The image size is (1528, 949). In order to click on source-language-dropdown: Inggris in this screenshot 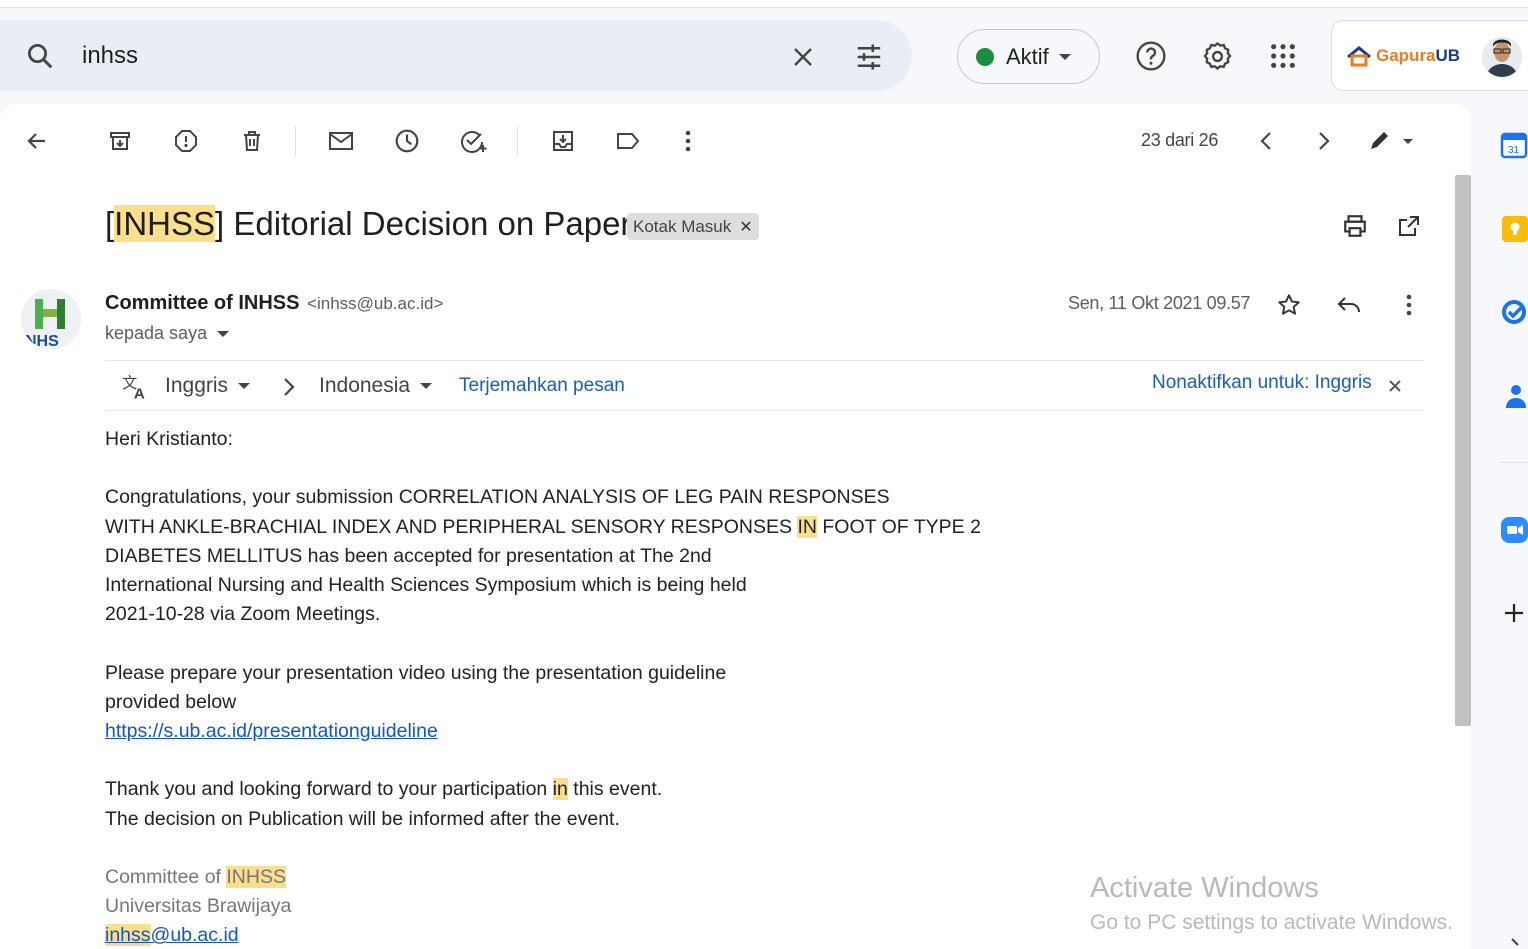, I will do `click(208, 386)`.